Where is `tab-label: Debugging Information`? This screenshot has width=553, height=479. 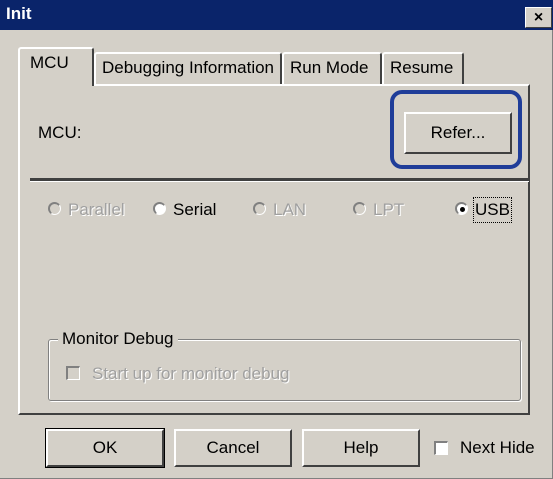 tab-label: Debugging Information is located at coordinates (188, 67).